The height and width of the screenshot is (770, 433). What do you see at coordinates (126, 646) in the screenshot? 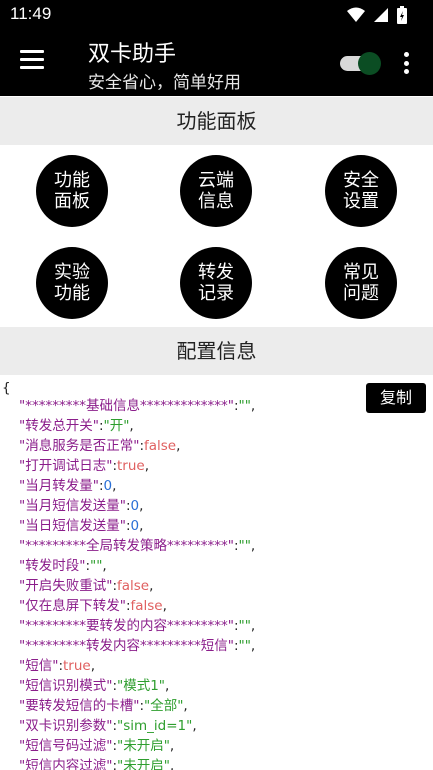
I see `config-key: *********转发内容*********短信` at bounding box center [126, 646].